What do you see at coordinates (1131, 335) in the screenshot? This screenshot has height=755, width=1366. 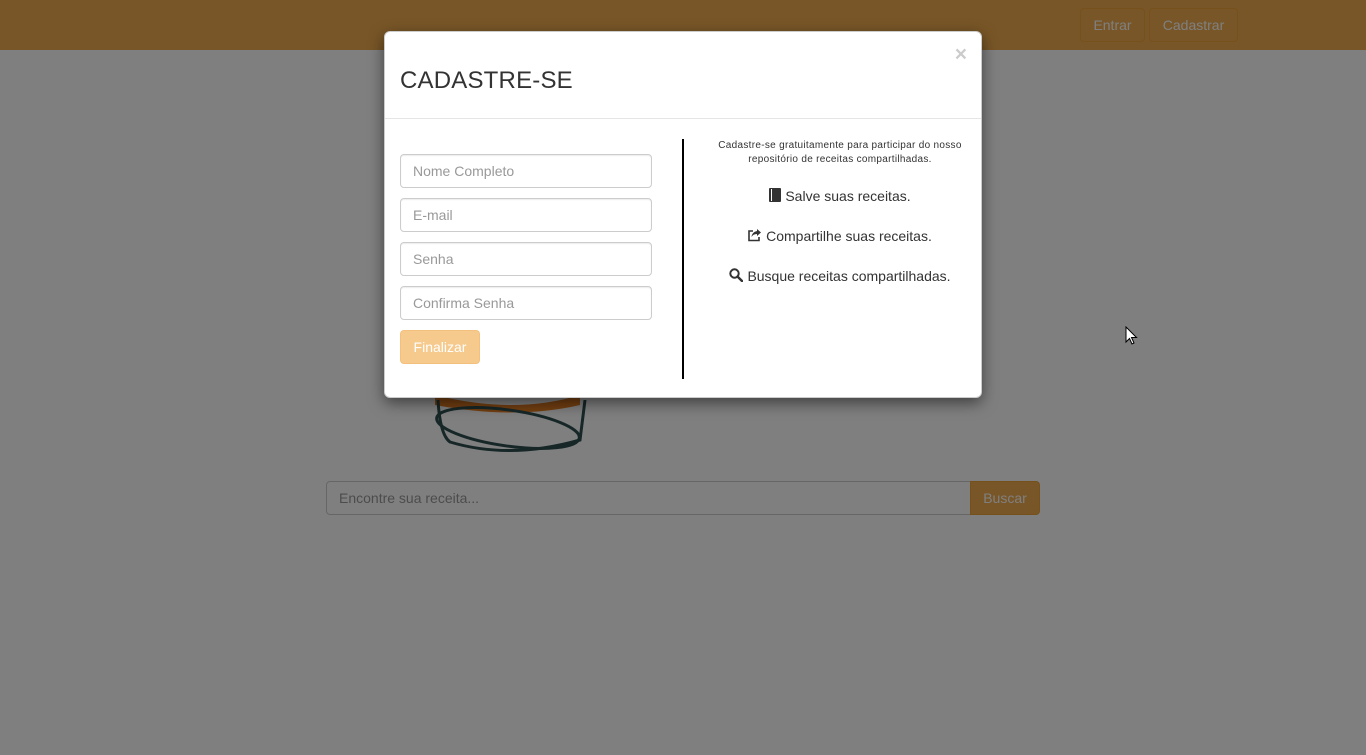 I see `mouse-cursor-icon` at bounding box center [1131, 335].